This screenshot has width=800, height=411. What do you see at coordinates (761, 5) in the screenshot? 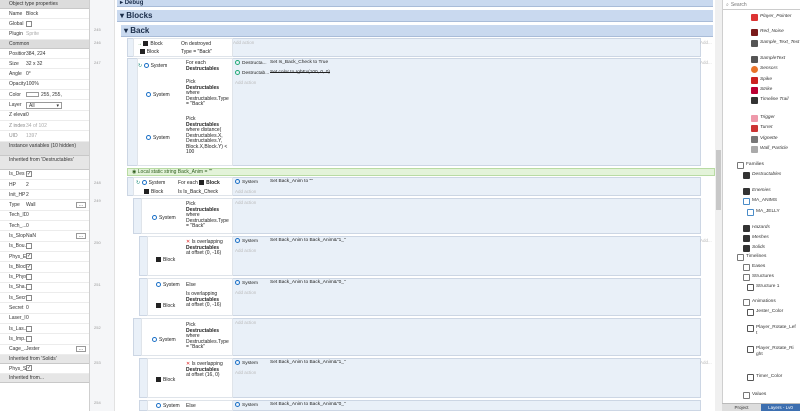
I see `search-bar: ⌕` at bounding box center [761, 5].